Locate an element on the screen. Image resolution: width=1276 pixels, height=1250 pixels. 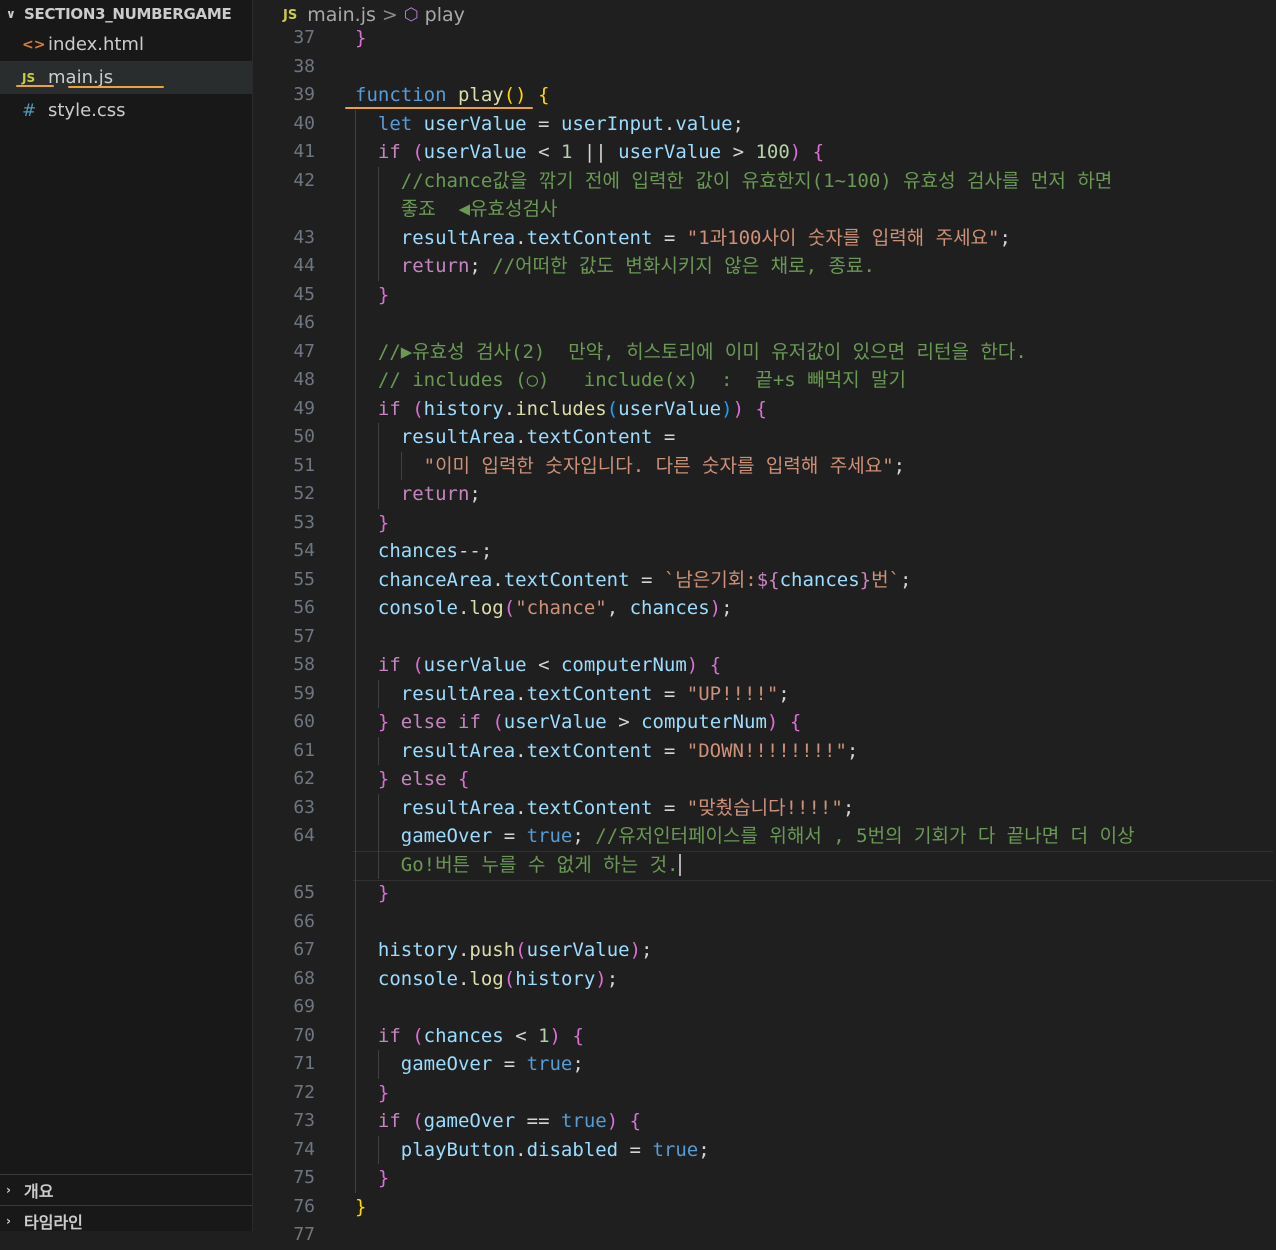
code-line: 72} is located at coordinates (764, 1092).